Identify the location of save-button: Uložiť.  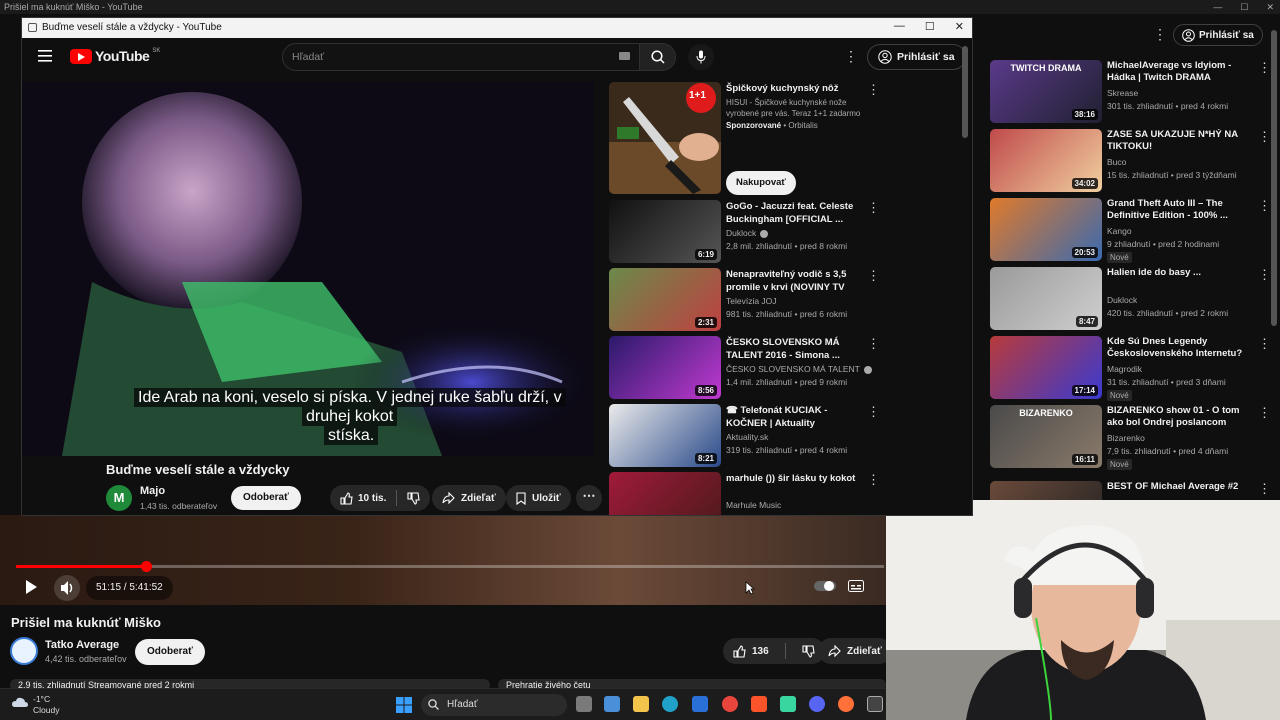
(538, 498).